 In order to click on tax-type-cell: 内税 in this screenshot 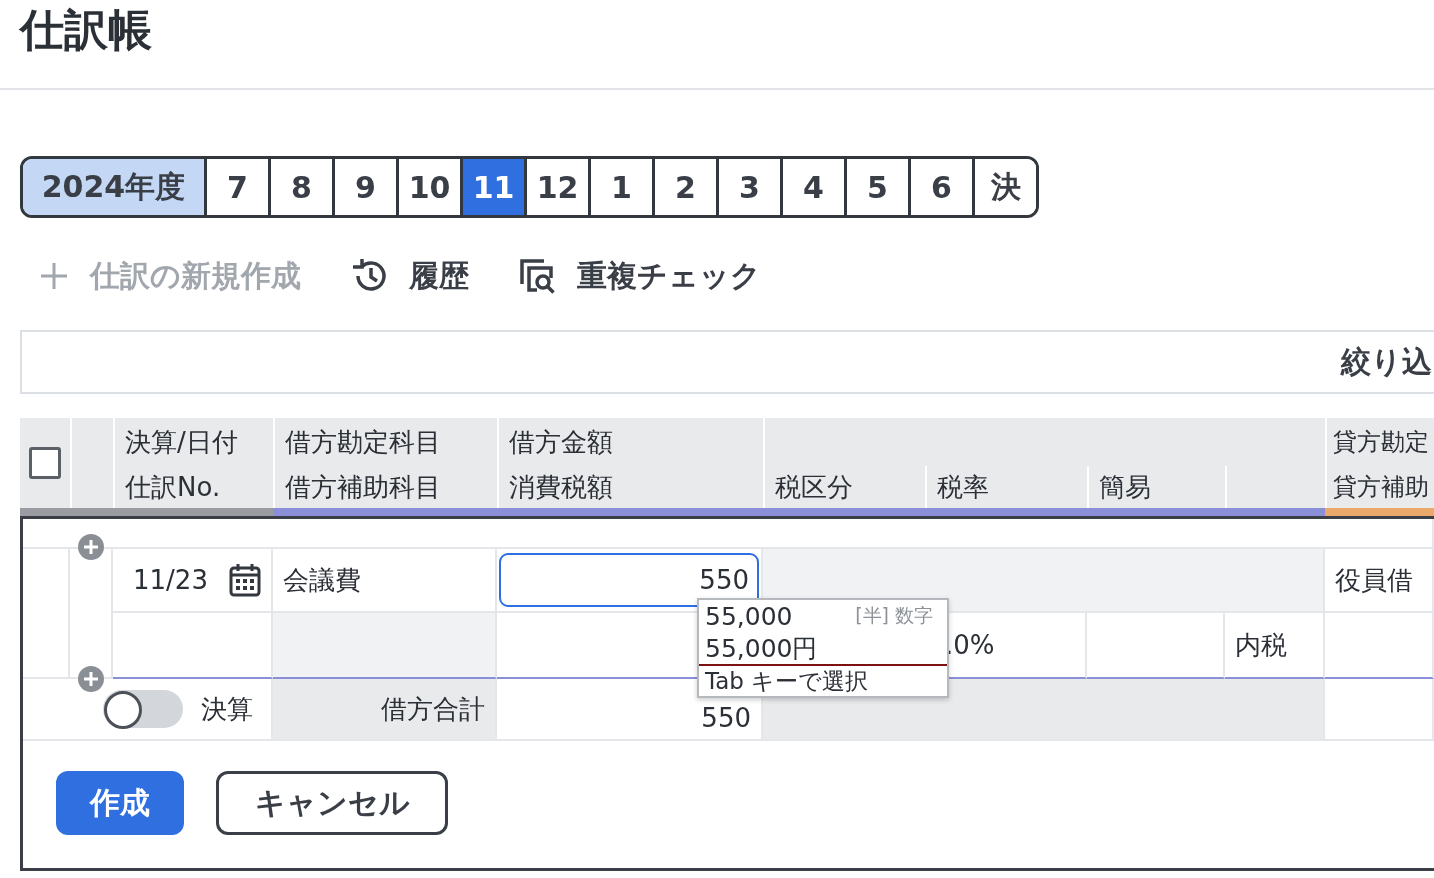, I will do `click(1275, 646)`.